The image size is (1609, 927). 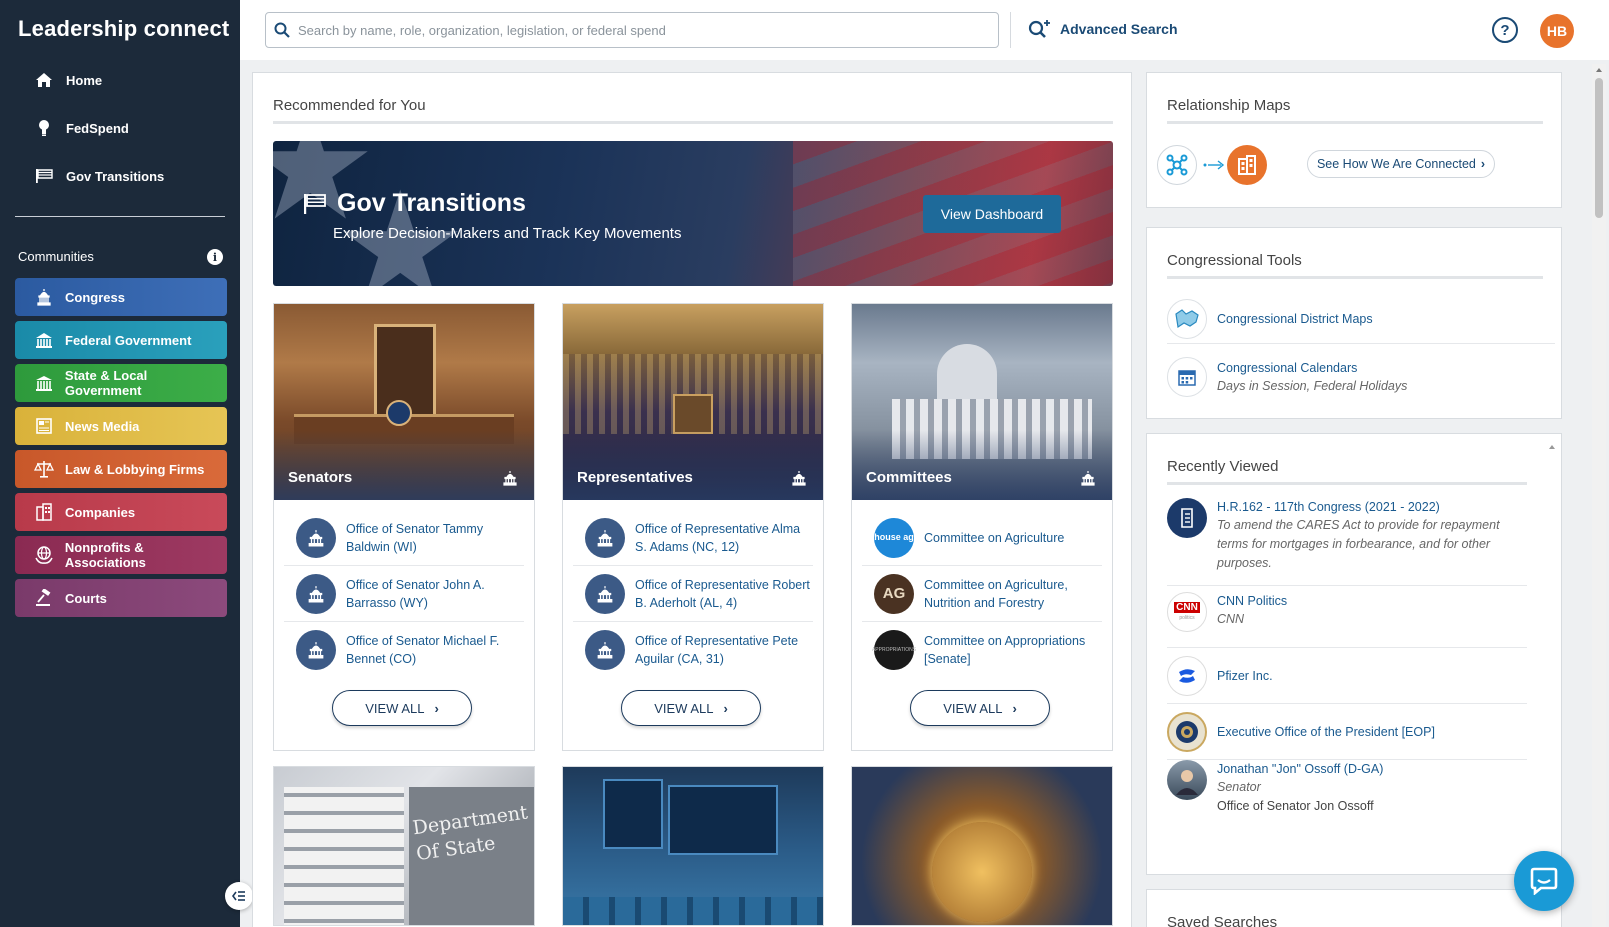 I want to click on community-label: Law & Lobbying Firms, so click(x=135, y=469).